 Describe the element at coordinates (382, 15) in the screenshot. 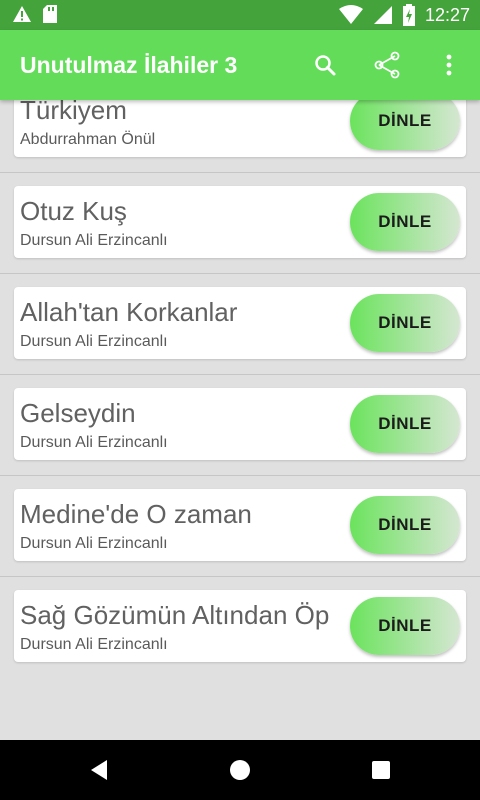

I see `signal-icon` at that location.